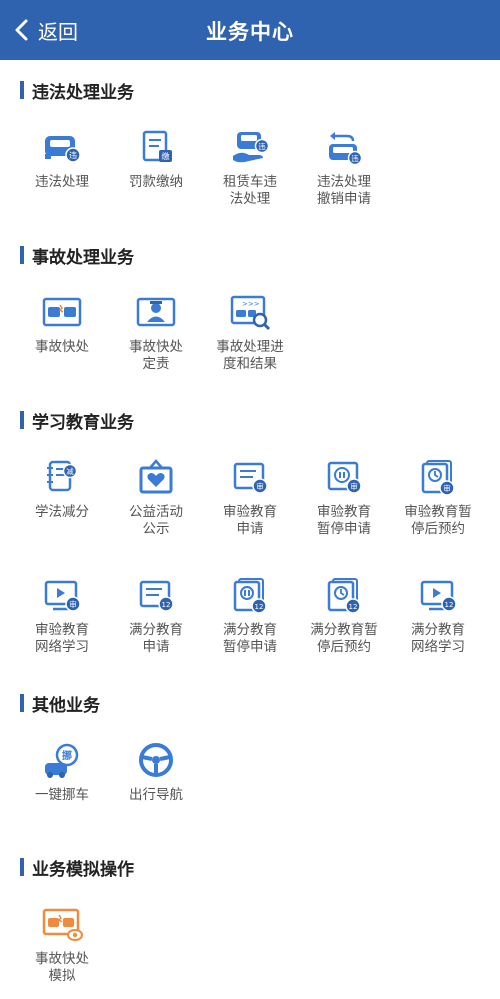 The height and width of the screenshot is (999, 500). What do you see at coordinates (344, 596) in the screenshot?
I see `full-score-appointment-icon: 12` at bounding box center [344, 596].